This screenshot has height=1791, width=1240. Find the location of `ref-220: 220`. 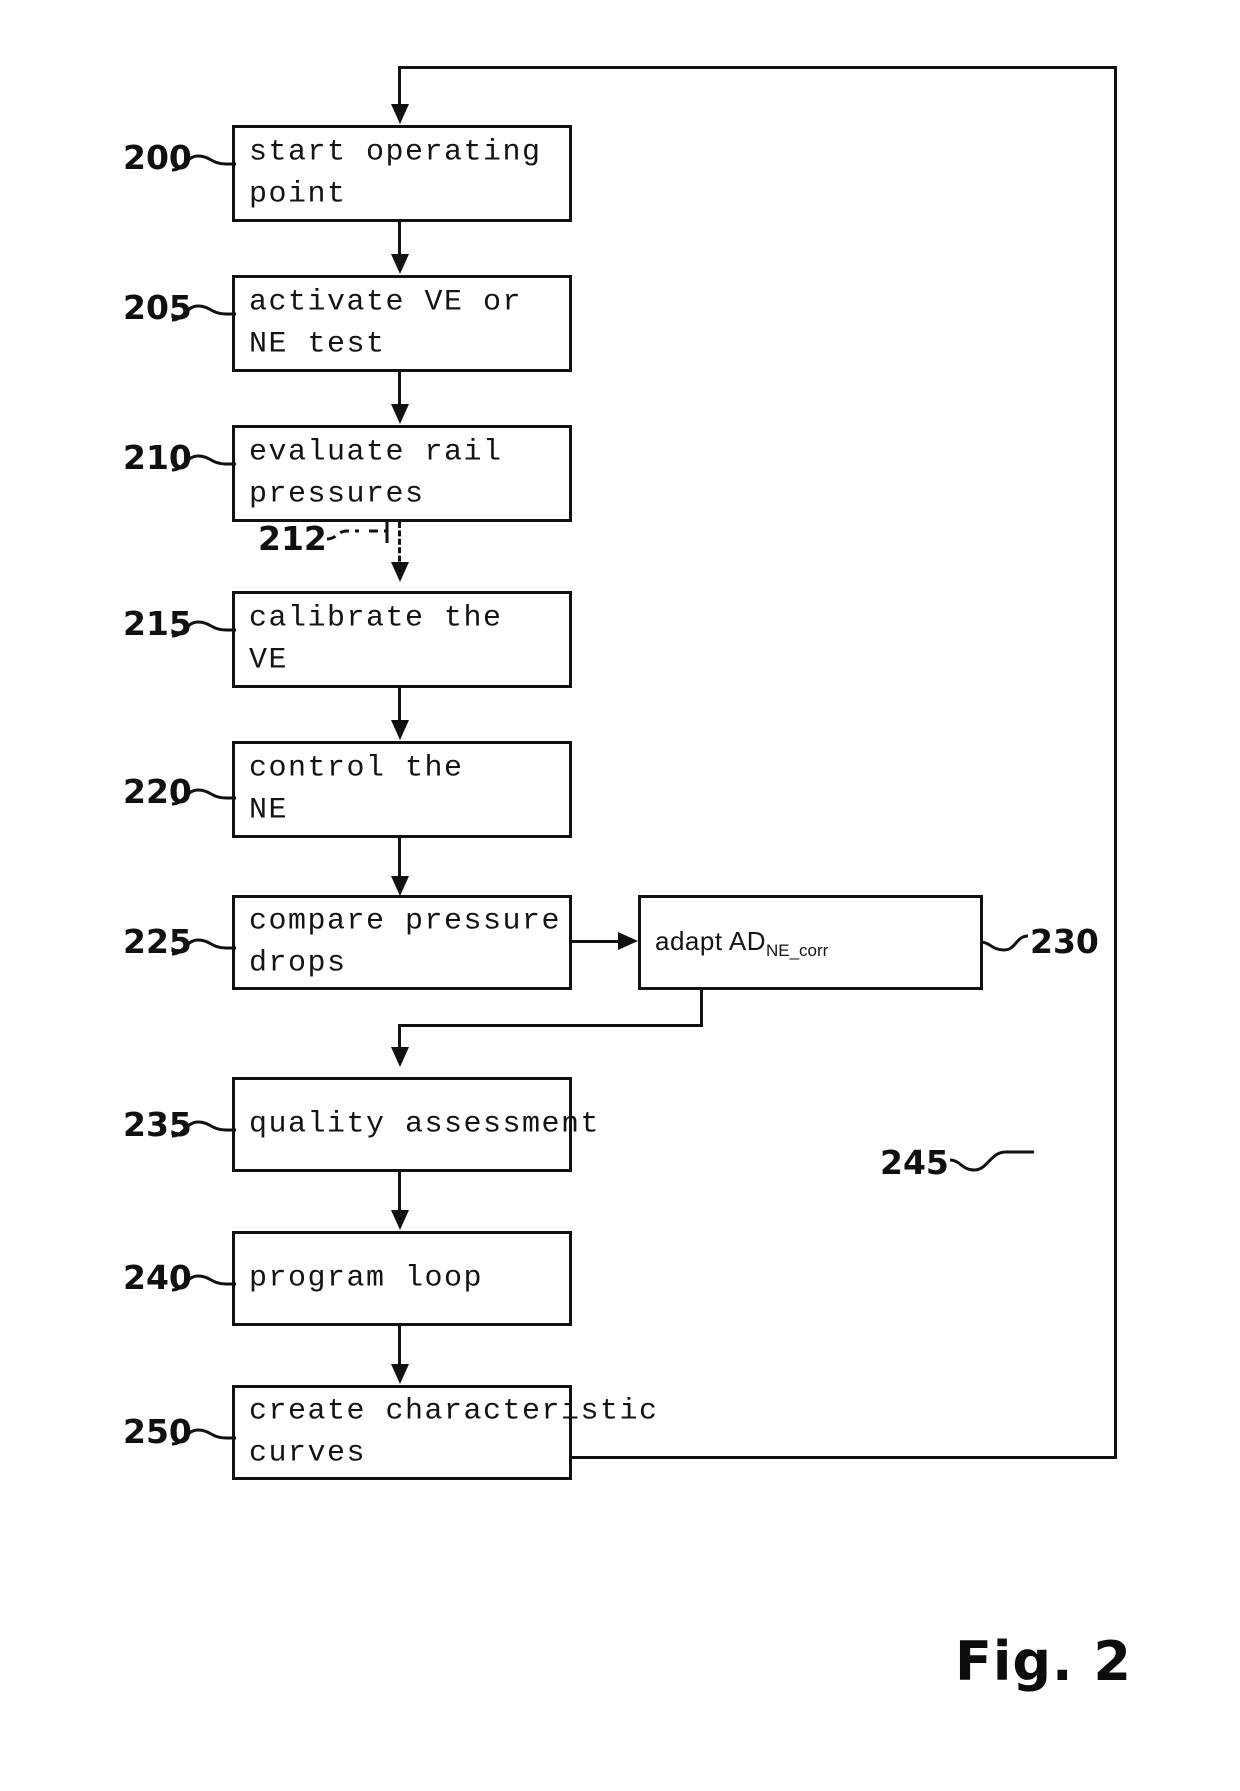

ref-220: 220 is located at coordinates (157, 791).